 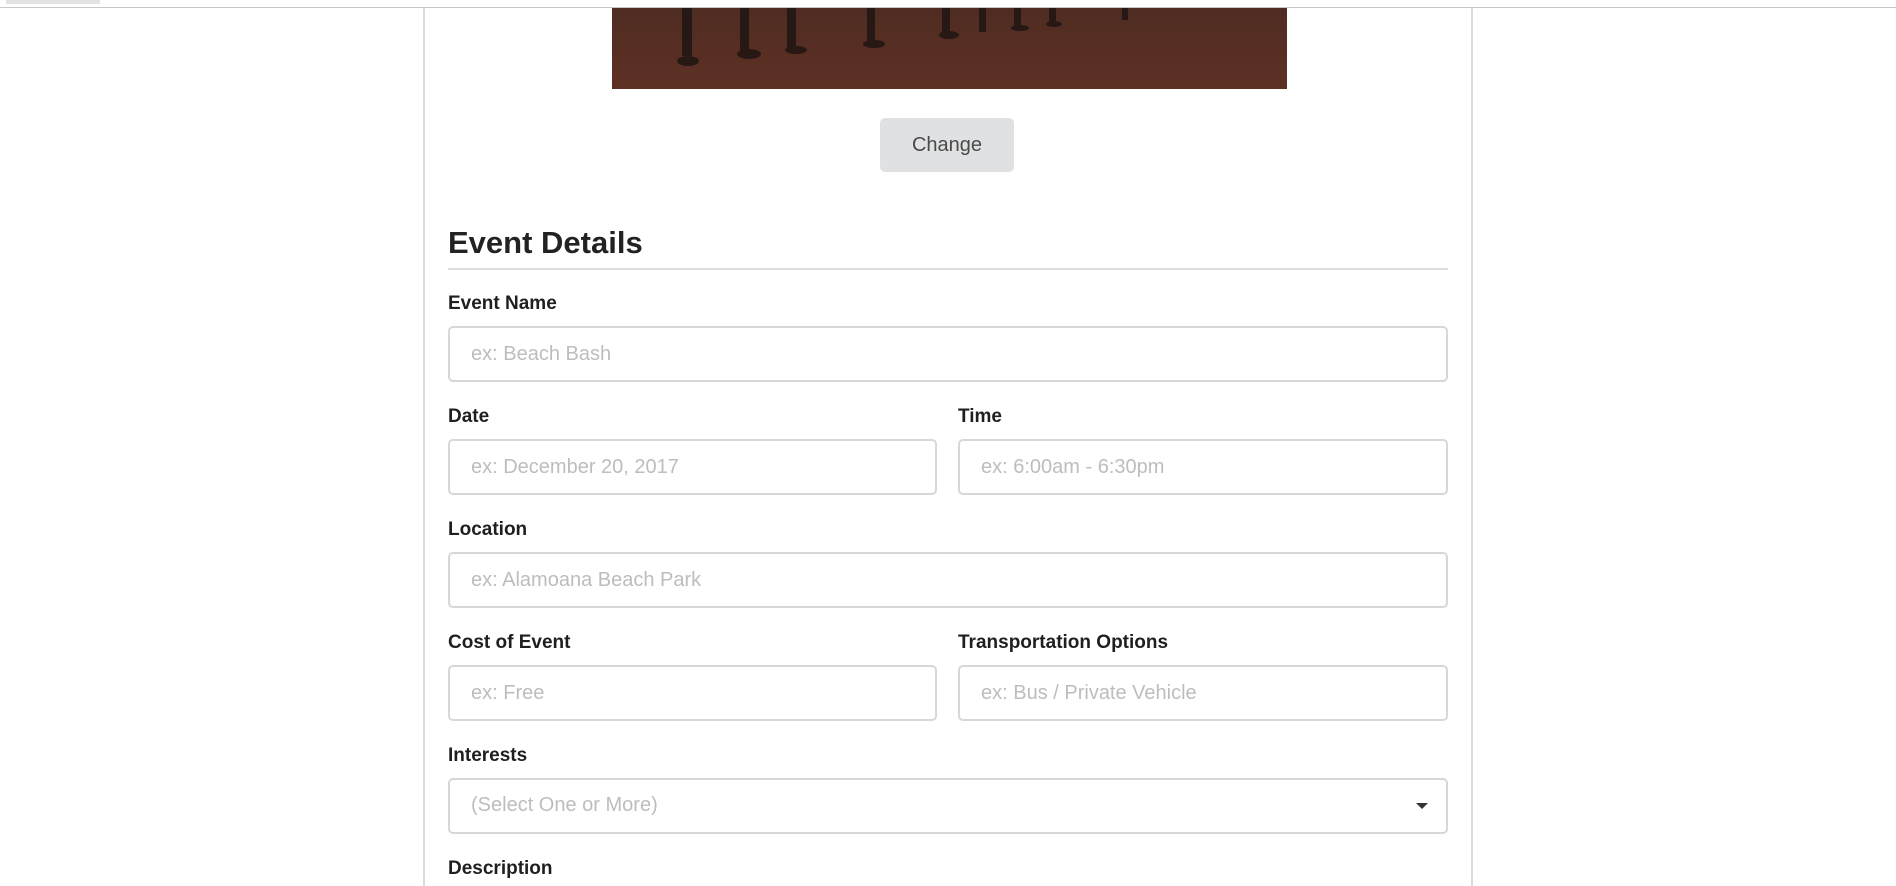 I want to click on chevron-down-icon, so click(x=1422, y=806).